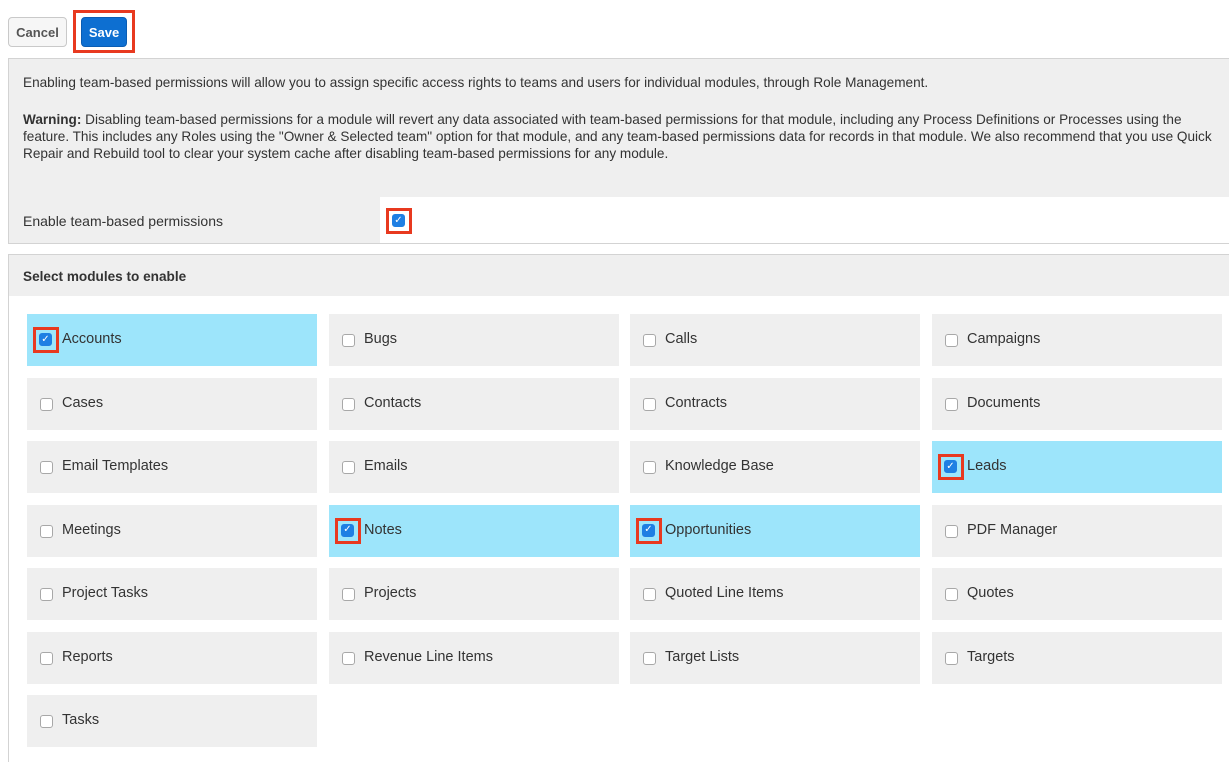  What do you see at coordinates (1004, 402) in the screenshot?
I see `module-label: Documents` at bounding box center [1004, 402].